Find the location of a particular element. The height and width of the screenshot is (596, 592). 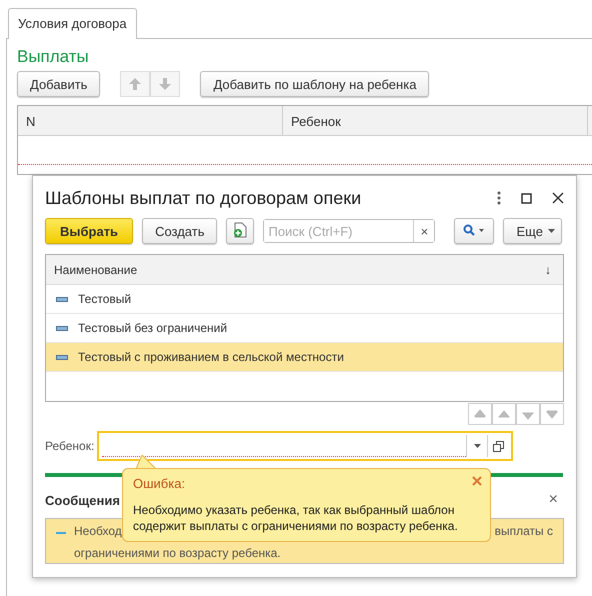

sort-indicator: ↓ is located at coordinates (548, 269).